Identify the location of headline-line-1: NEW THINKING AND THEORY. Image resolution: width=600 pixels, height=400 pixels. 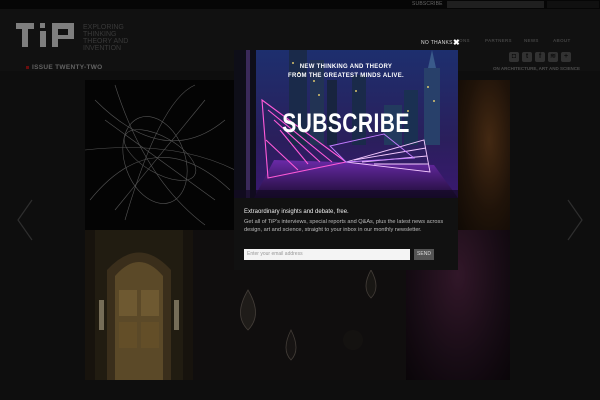
(346, 67).